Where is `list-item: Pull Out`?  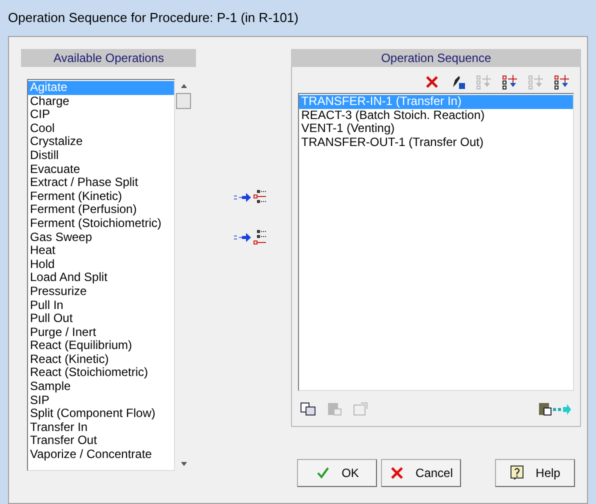 list-item: Pull Out is located at coordinates (101, 319).